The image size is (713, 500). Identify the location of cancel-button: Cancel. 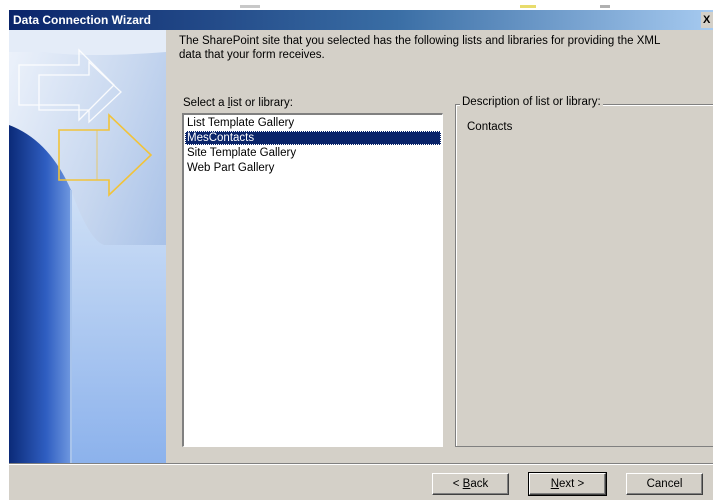
(664, 484).